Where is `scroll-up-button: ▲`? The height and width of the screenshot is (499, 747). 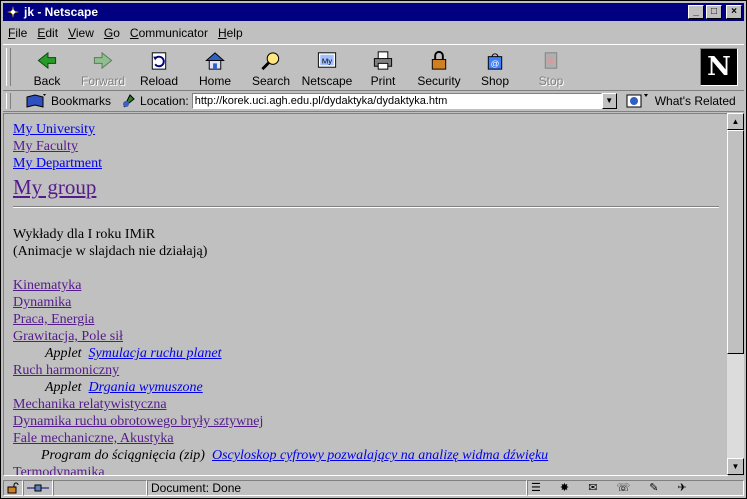
scroll-up-button: ▲ is located at coordinates (735, 121).